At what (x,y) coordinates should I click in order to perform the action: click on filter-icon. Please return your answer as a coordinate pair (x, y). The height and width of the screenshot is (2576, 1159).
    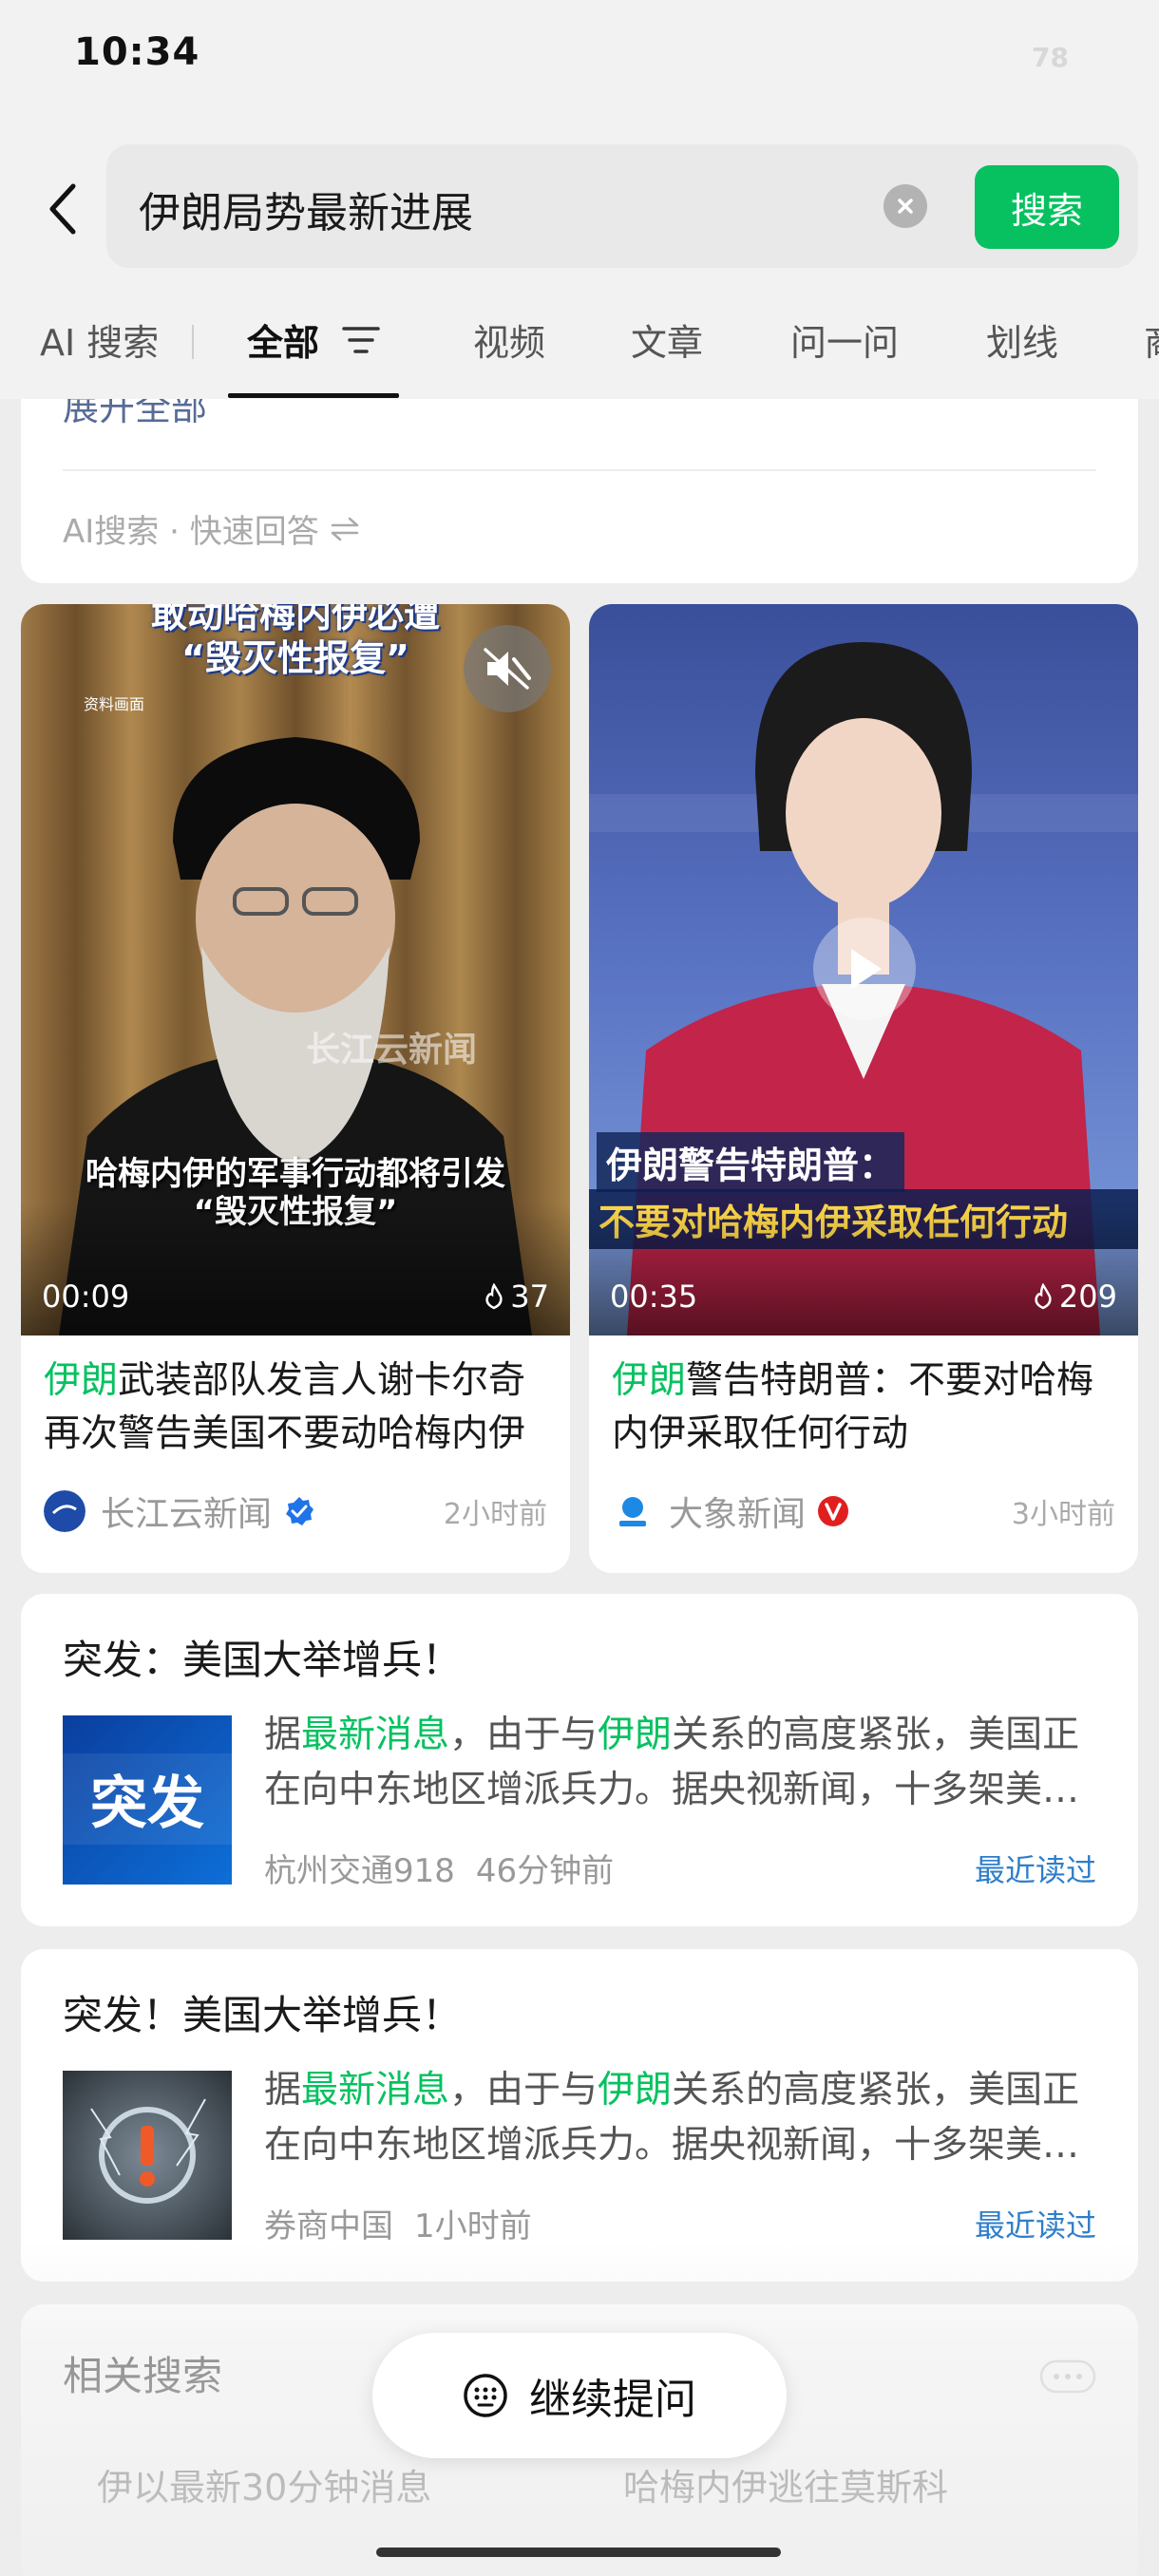
    Looking at the image, I should click on (361, 340).